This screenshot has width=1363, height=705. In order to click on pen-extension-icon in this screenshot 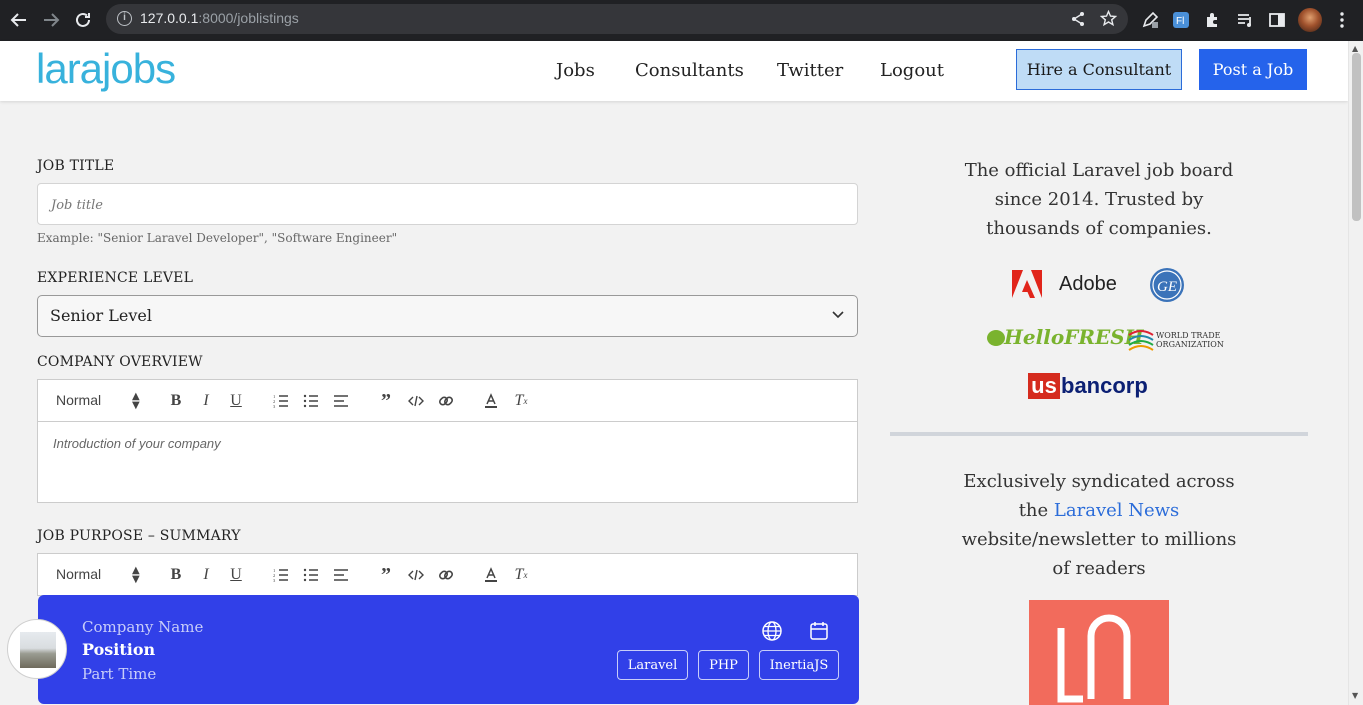, I will do `click(1150, 20)`.